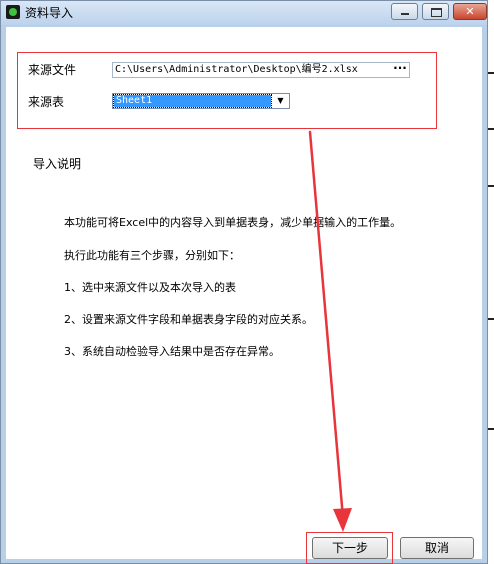 The image size is (494, 564). I want to click on source-file-path: C:\Users\Administrator\Desktop\编号2.xlsx, so click(236, 69).